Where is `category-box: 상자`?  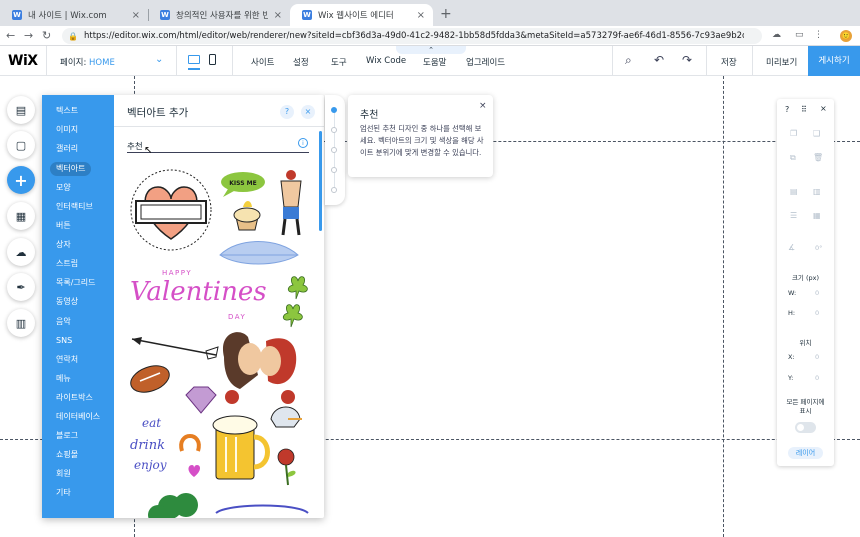
category-box: 상자 is located at coordinates (63, 245).